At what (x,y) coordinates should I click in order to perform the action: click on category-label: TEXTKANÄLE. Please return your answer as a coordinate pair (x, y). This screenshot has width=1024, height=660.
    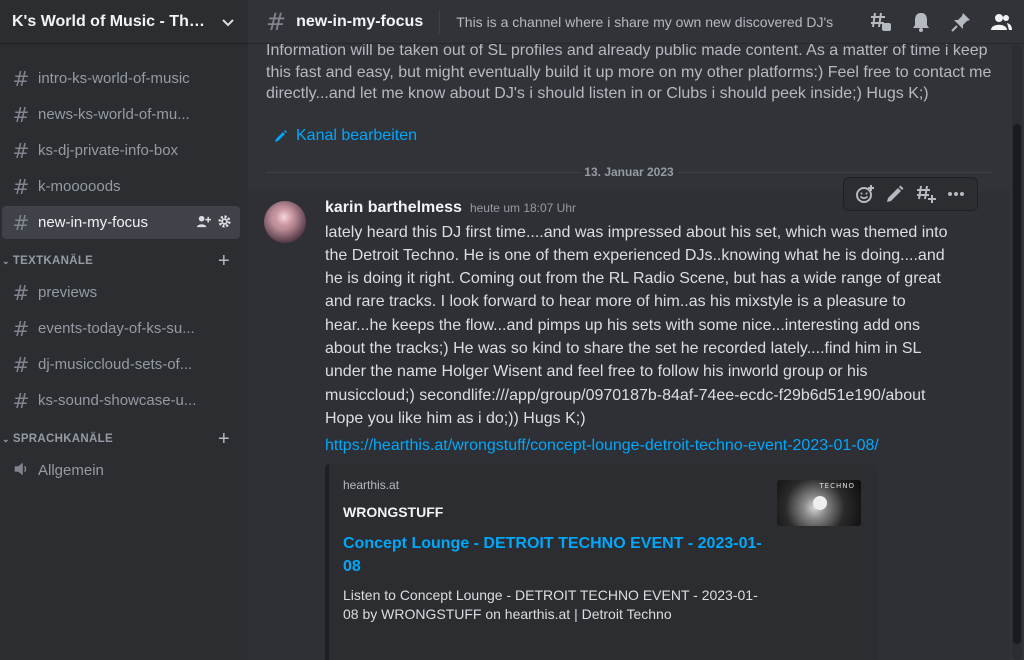
    Looking at the image, I should click on (53, 261).